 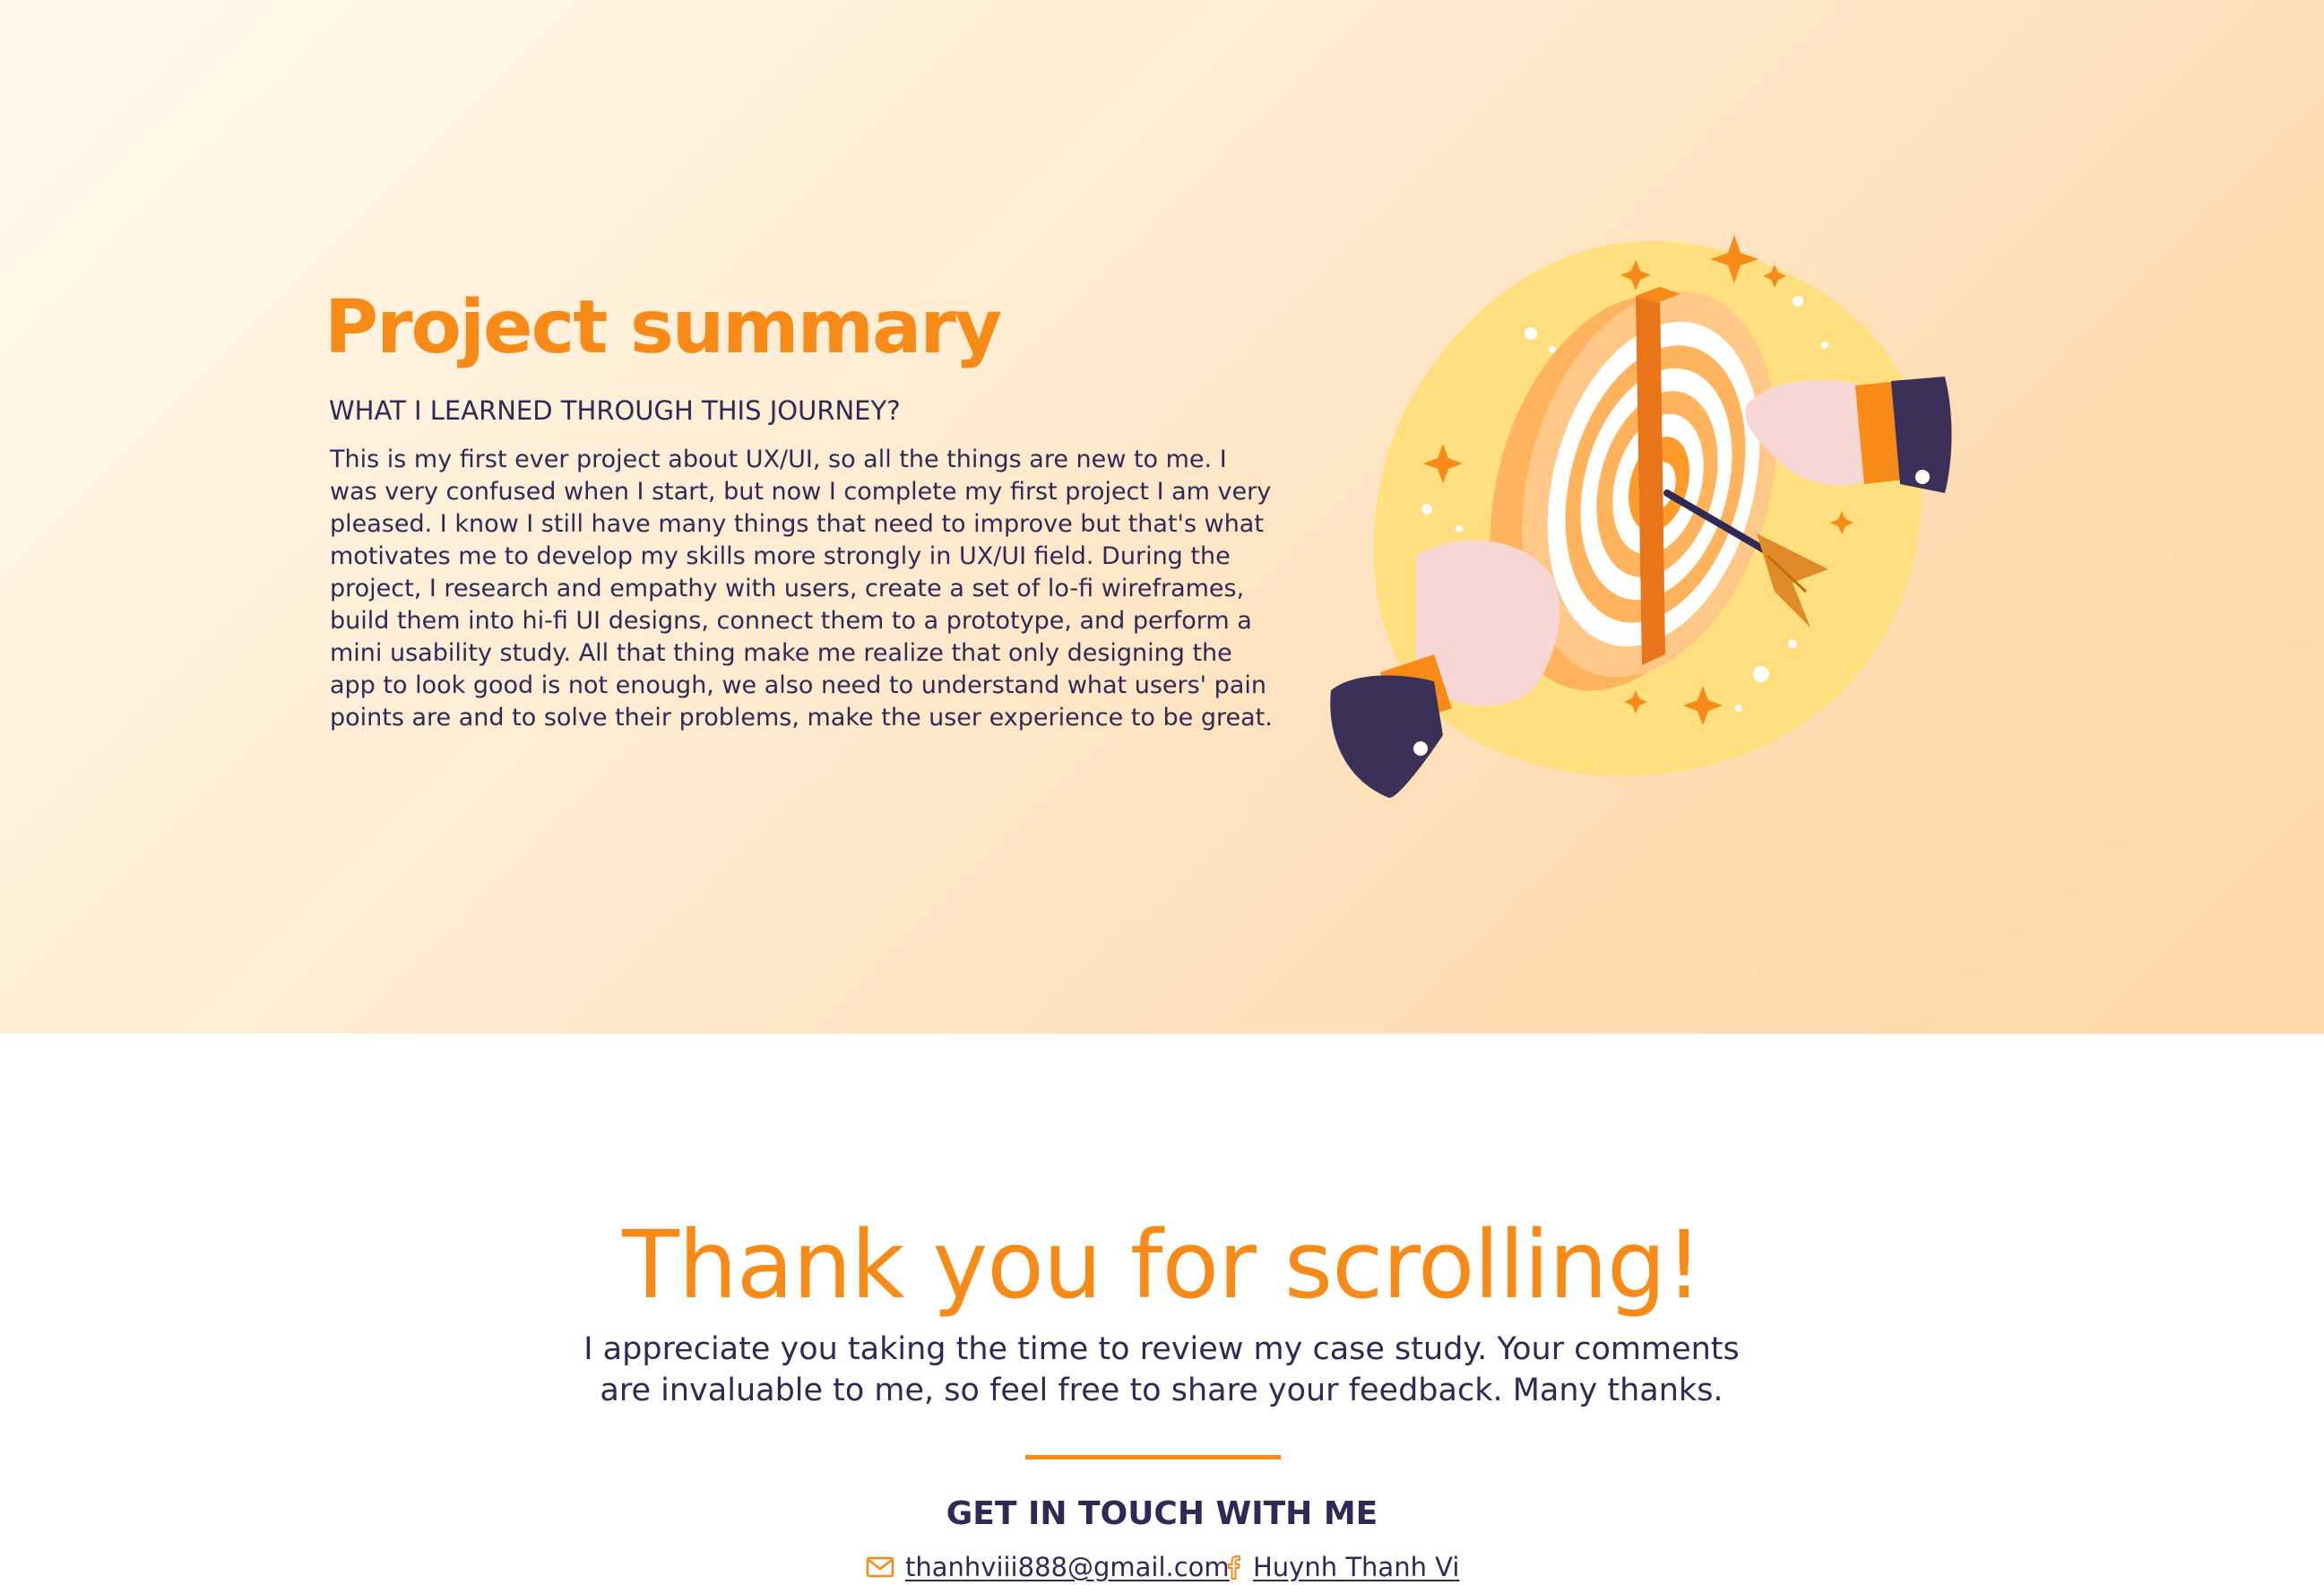 What do you see at coordinates (1153, 1457) in the screenshot?
I see `section-divider` at bounding box center [1153, 1457].